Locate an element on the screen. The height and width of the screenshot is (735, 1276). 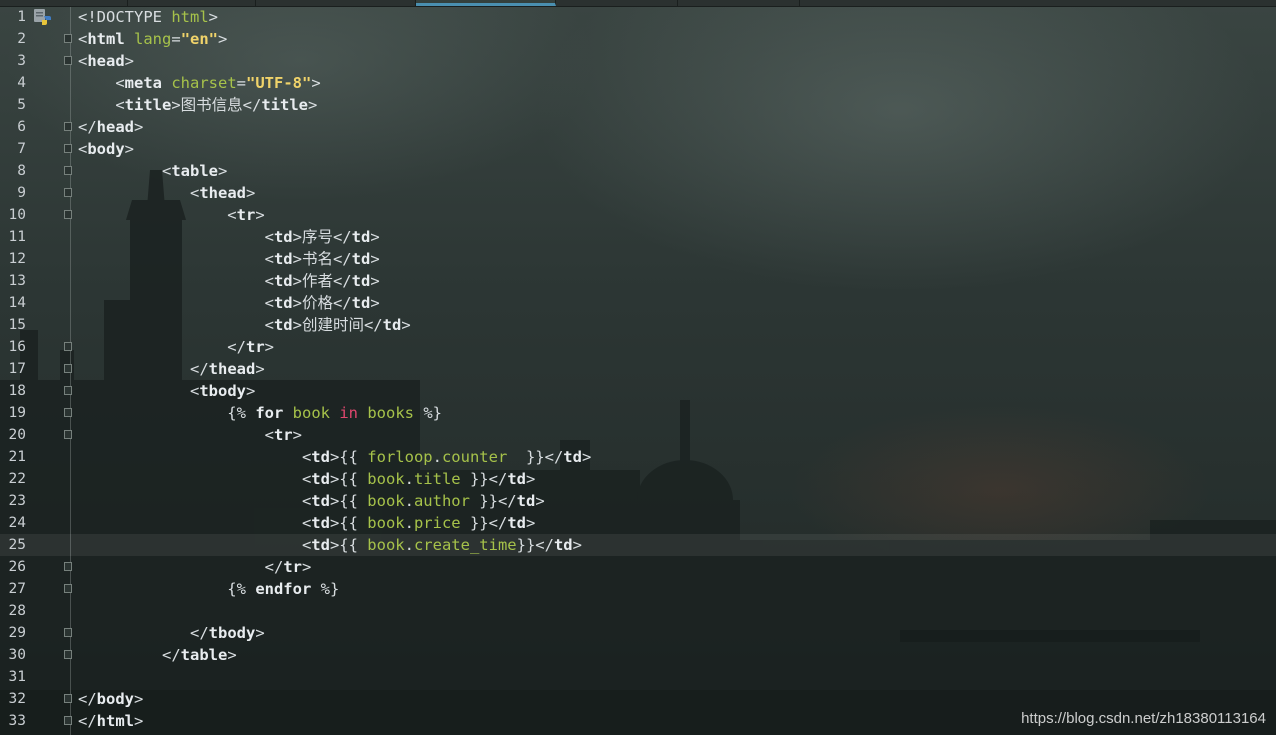
code-line: 21 <td>{{ forloop.counter }}</td> is located at coordinates (638, 457).